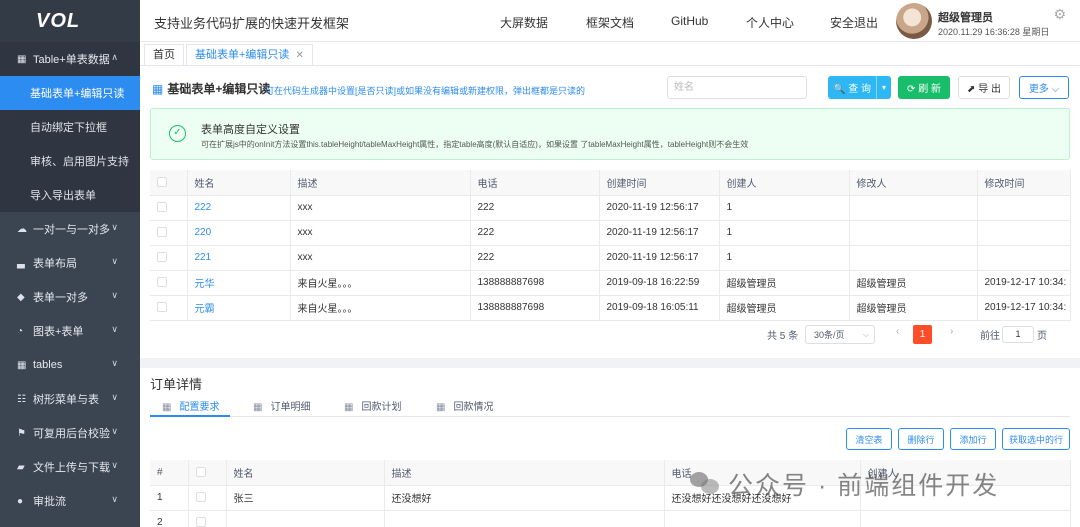 The image size is (1080, 527). Describe the element at coordinates (305, 498) in the screenshot. I see `table-cell: 张三` at that location.